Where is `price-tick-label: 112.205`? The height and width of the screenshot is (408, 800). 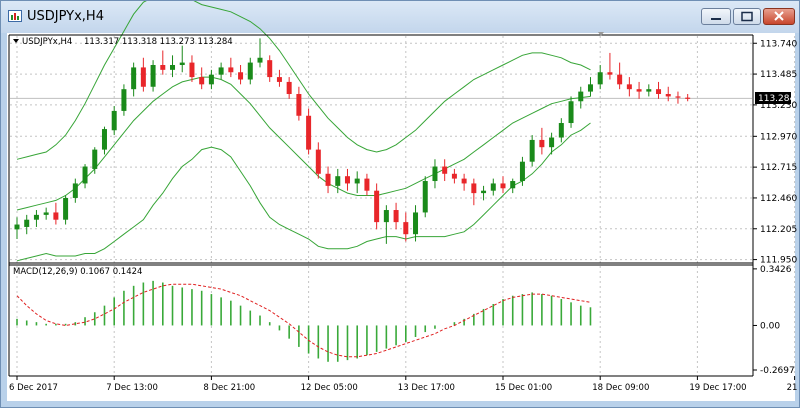
price-tick-label: 112.205 is located at coordinates (778, 230).